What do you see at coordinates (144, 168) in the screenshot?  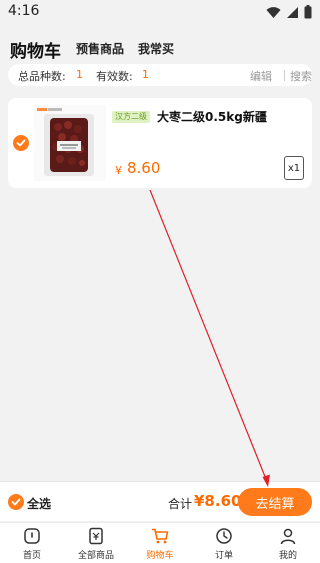 I see `product-price: 8.60` at bounding box center [144, 168].